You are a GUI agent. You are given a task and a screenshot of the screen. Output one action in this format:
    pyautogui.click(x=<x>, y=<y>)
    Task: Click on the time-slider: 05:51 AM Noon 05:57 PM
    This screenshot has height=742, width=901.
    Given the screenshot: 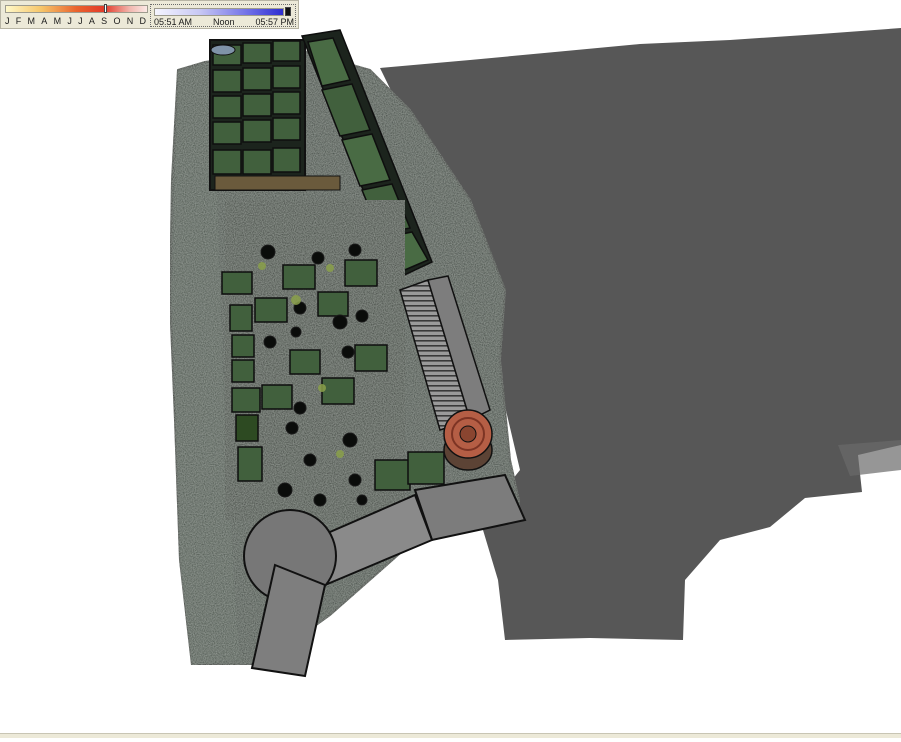 What is the action you would take?
    pyautogui.click(x=223, y=15)
    